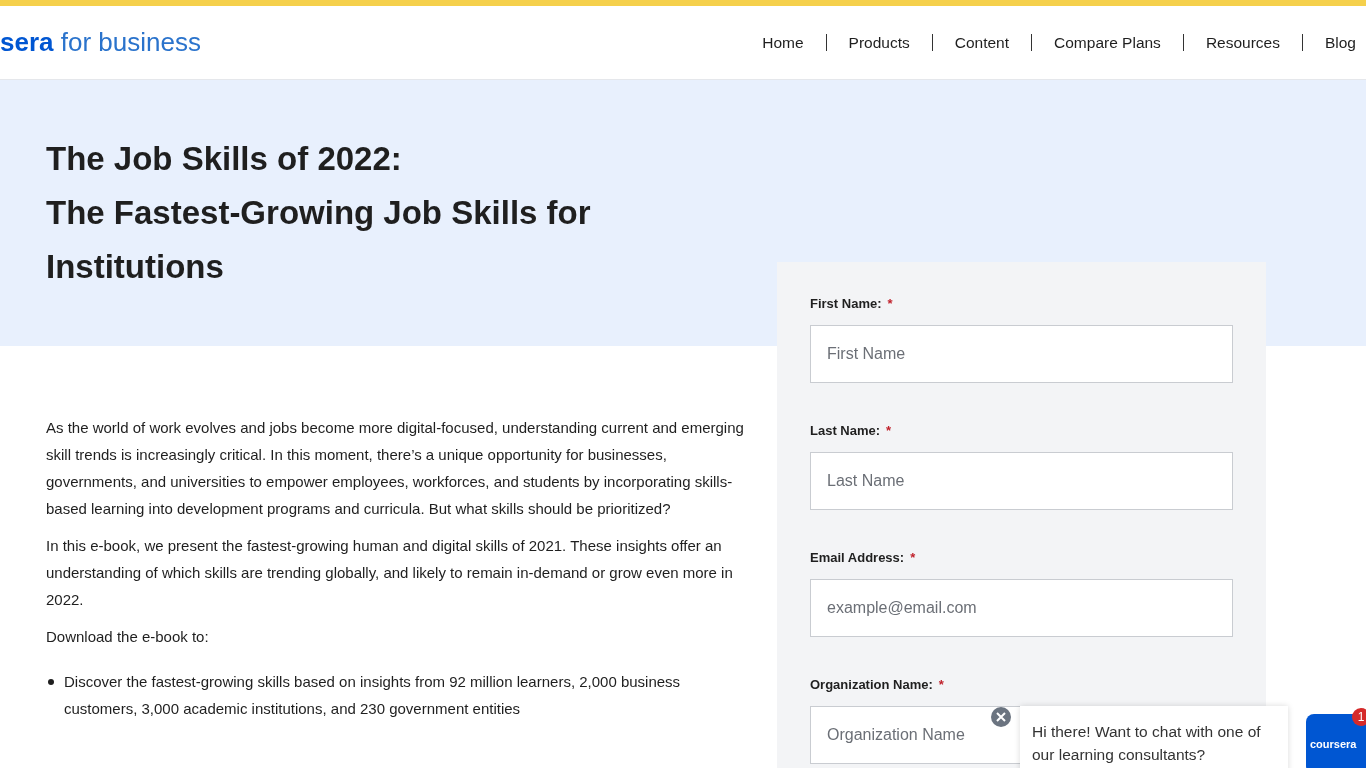  What do you see at coordinates (373, 695) in the screenshot?
I see `list-item: Discover the fastest-growing skills based on insights from 92 million learners, 2,000 business customers, 3,000 academic institutions, and 230 government entities` at bounding box center [373, 695].